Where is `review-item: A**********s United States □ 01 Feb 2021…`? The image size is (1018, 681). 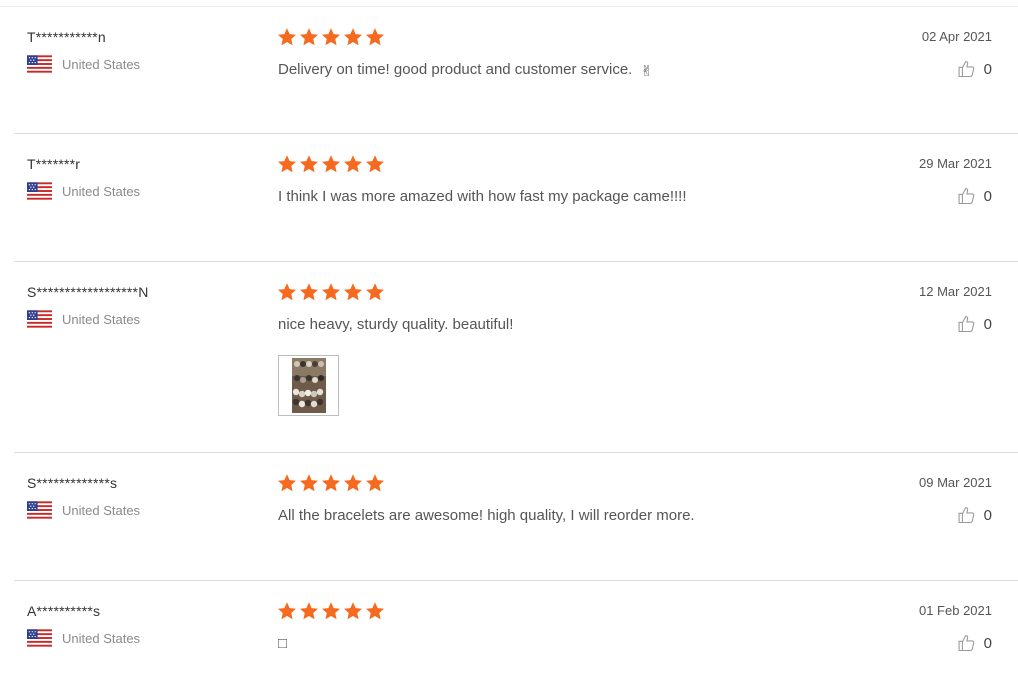 review-item: A**********s United States □ 01 Feb 2021… is located at coordinates (516, 631).